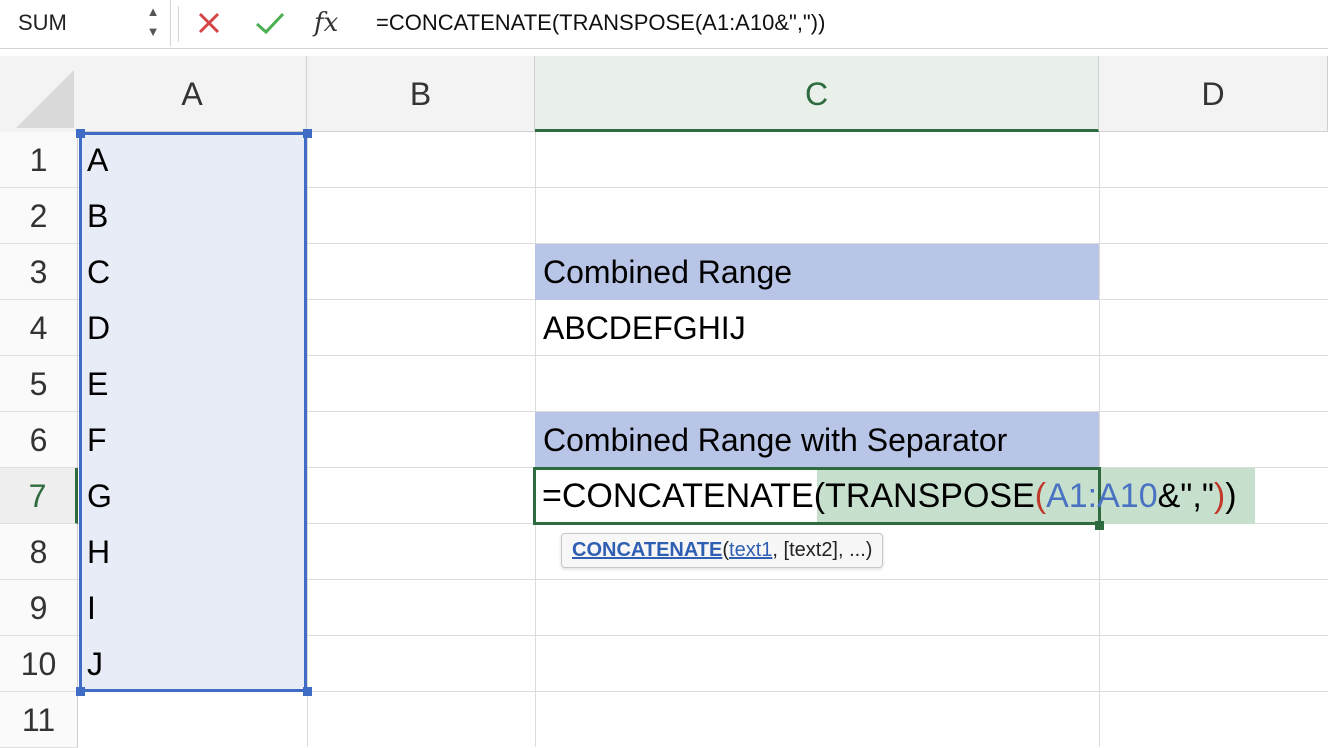 The width and height of the screenshot is (1328, 748). Describe the element at coordinates (39, 160) in the screenshot. I see `row-header-1: 1` at that location.